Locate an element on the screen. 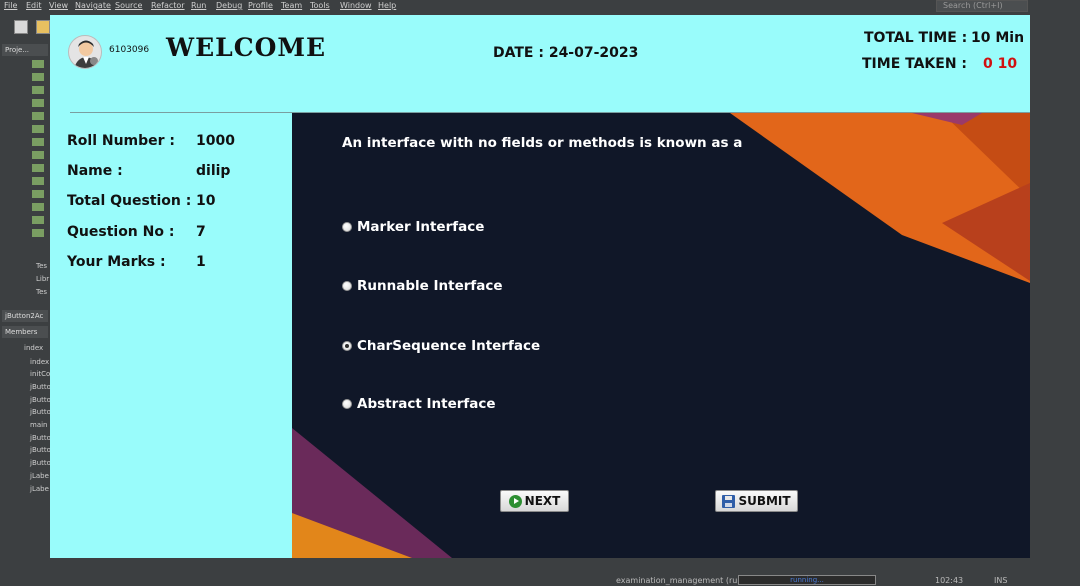  submit-button: SUBMIT is located at coordinates (756, 501).